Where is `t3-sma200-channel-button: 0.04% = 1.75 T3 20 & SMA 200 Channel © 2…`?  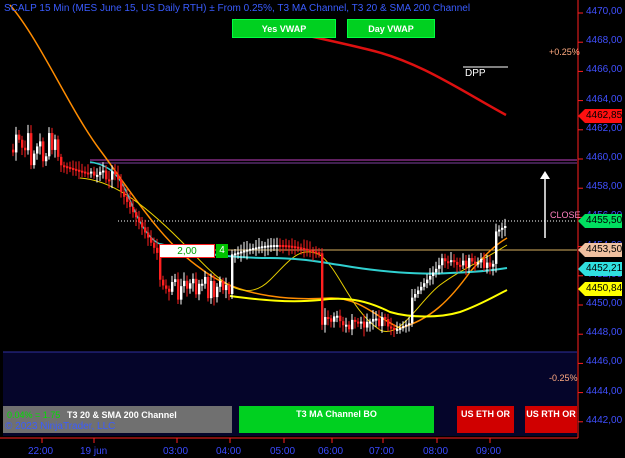
t3-sma200-channel-button: 0.04% = 1.75 T3 20 & SMA 200 Channel © 2… is located at coordinates (117, 419).